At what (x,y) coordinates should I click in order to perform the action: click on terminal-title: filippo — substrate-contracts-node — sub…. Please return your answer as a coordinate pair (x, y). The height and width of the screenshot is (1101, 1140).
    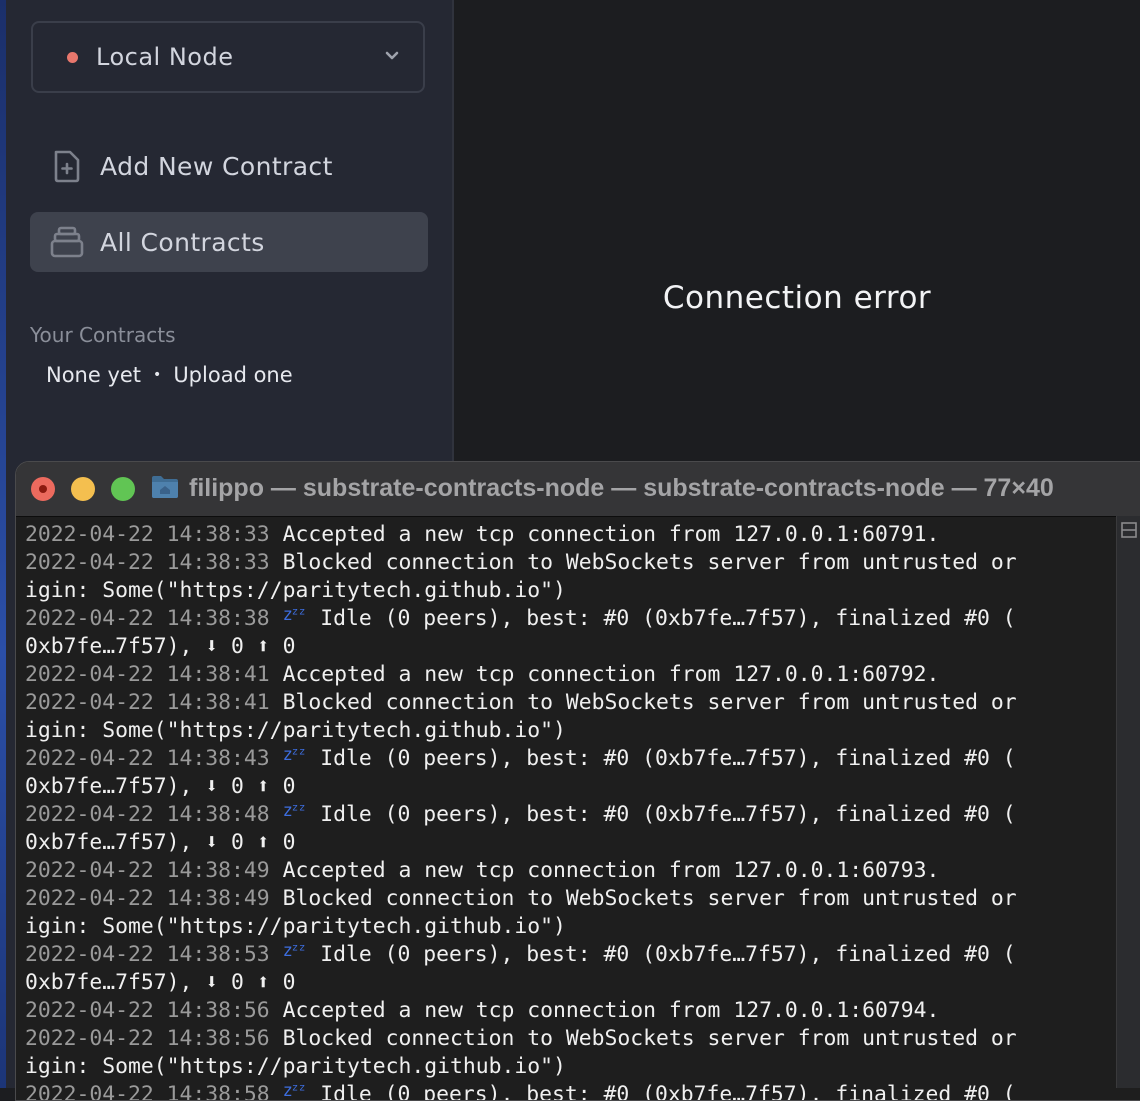
    Looking at the image, I should click on (621, 488).